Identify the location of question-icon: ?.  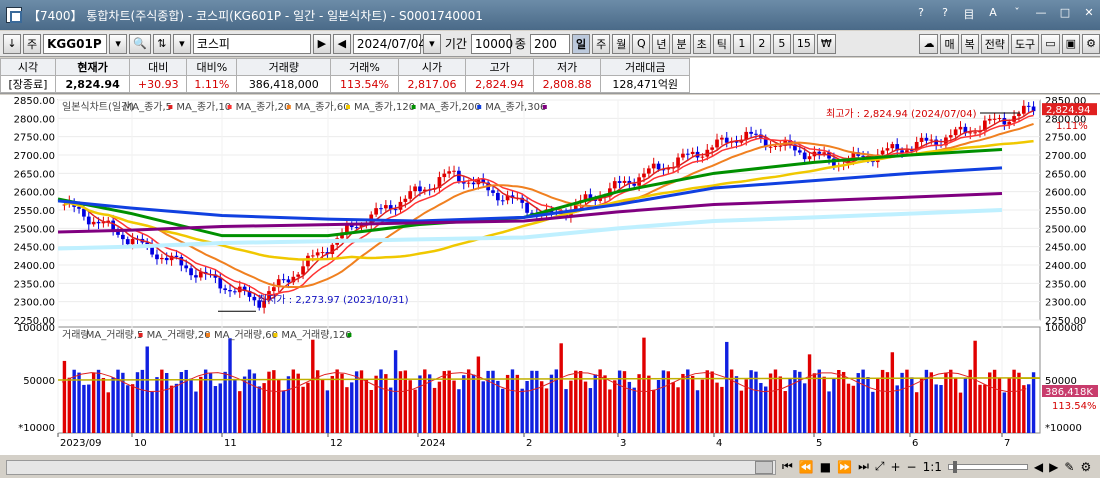
(945, 14).